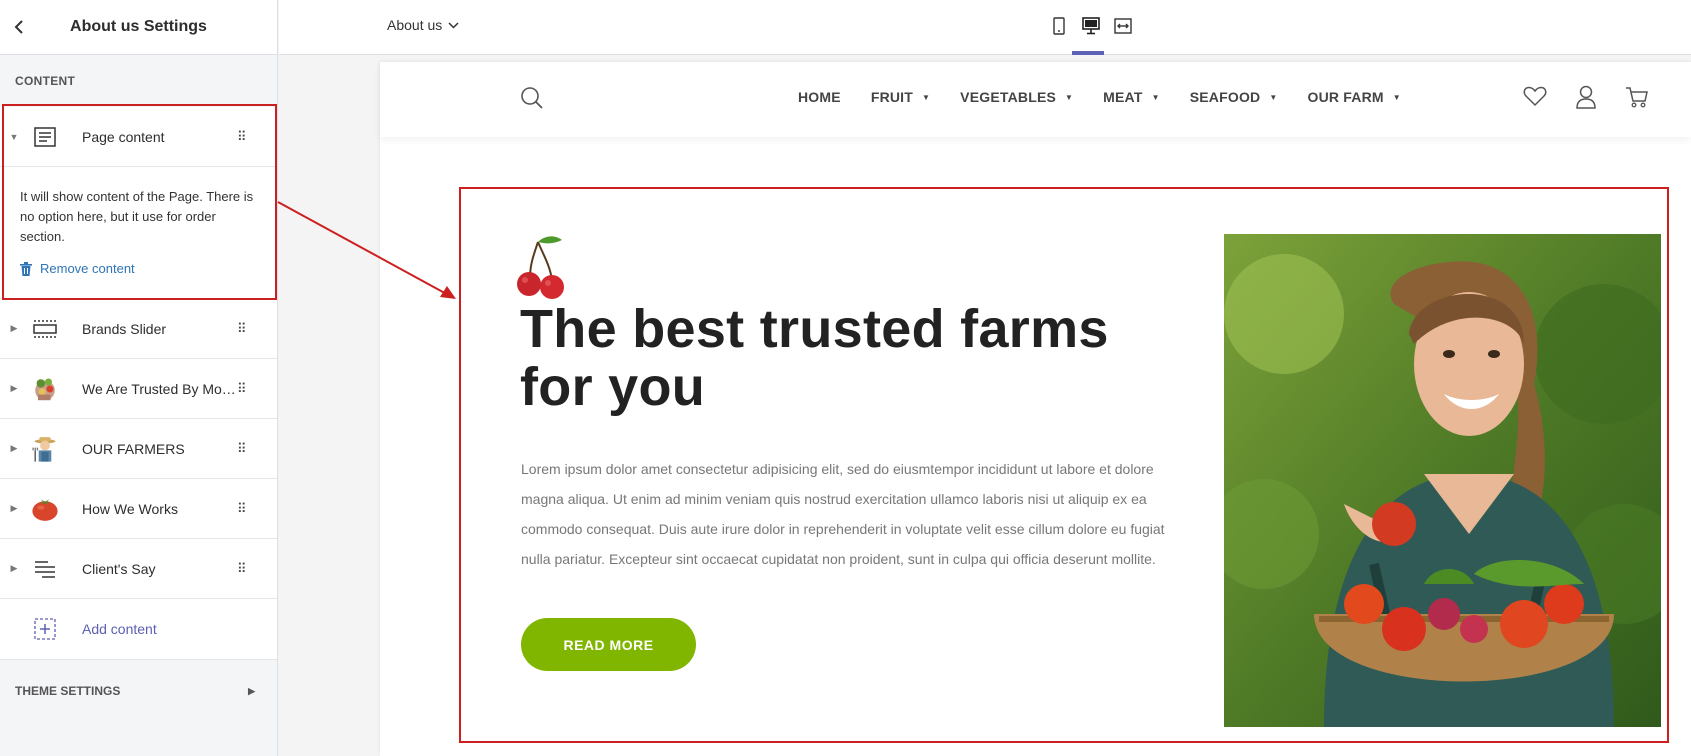 This screenshot has width=1691, height=756. What do you see at coordinates (87, 268) in the screenshot?
I see `remove-content-label: Remove content` at bounding box center [87, 268].